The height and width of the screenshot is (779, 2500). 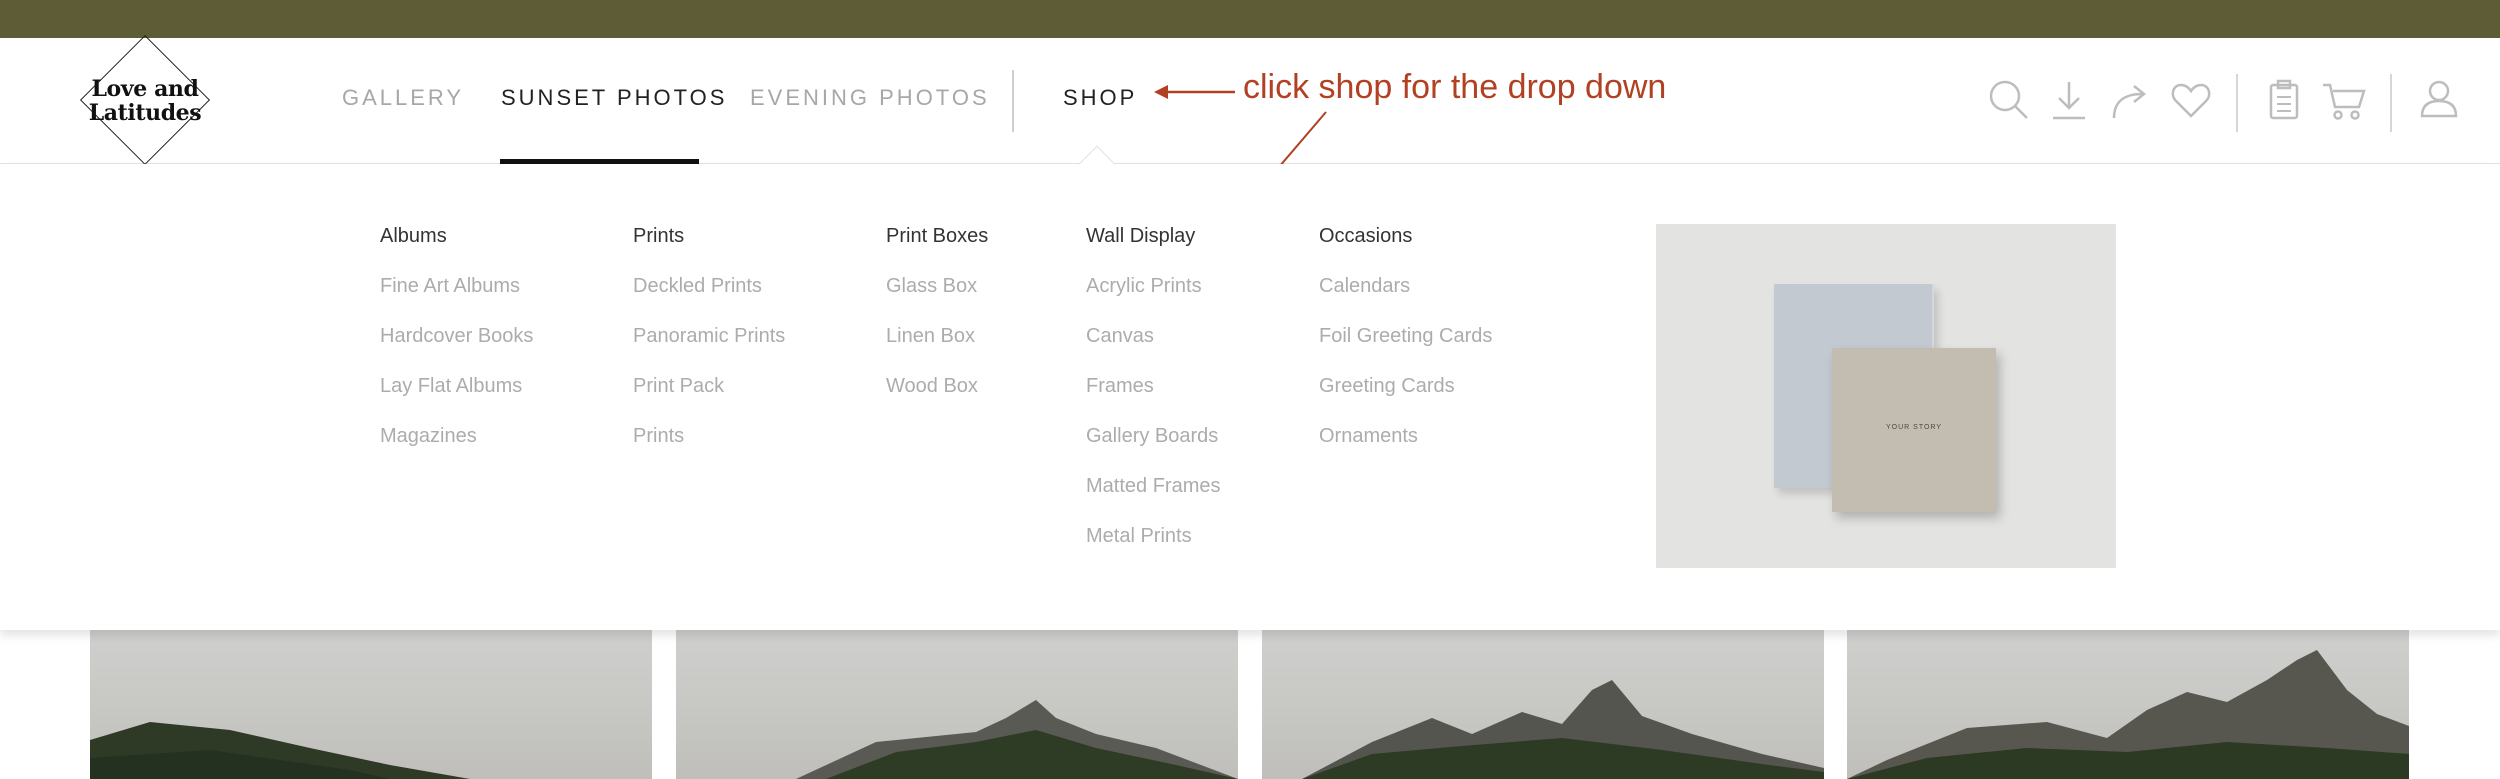 What do you see at coordinates (1405, 249) in the screenshot?
I see `menu-heading-occasions: Occasions` at bounding box center [1405, 249].